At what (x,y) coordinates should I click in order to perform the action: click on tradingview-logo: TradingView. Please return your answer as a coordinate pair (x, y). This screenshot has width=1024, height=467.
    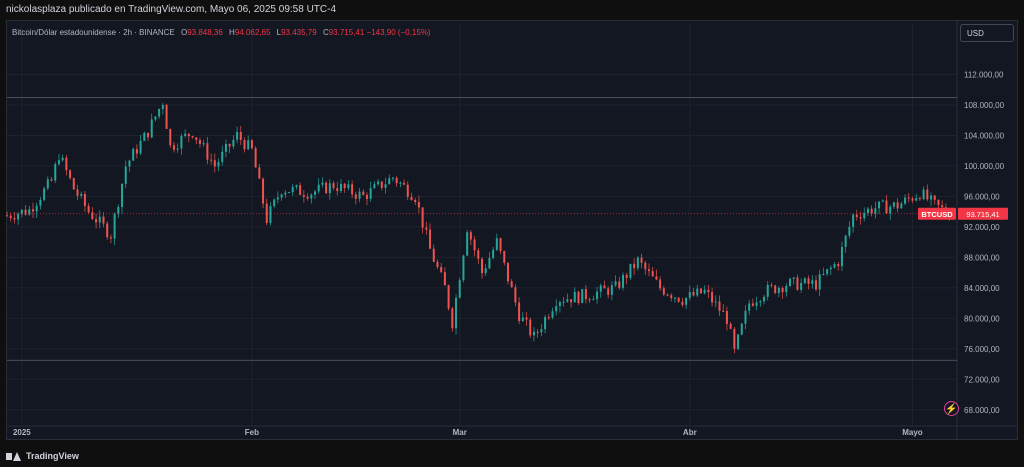
    Looking at the image, I should click on (42, 456).